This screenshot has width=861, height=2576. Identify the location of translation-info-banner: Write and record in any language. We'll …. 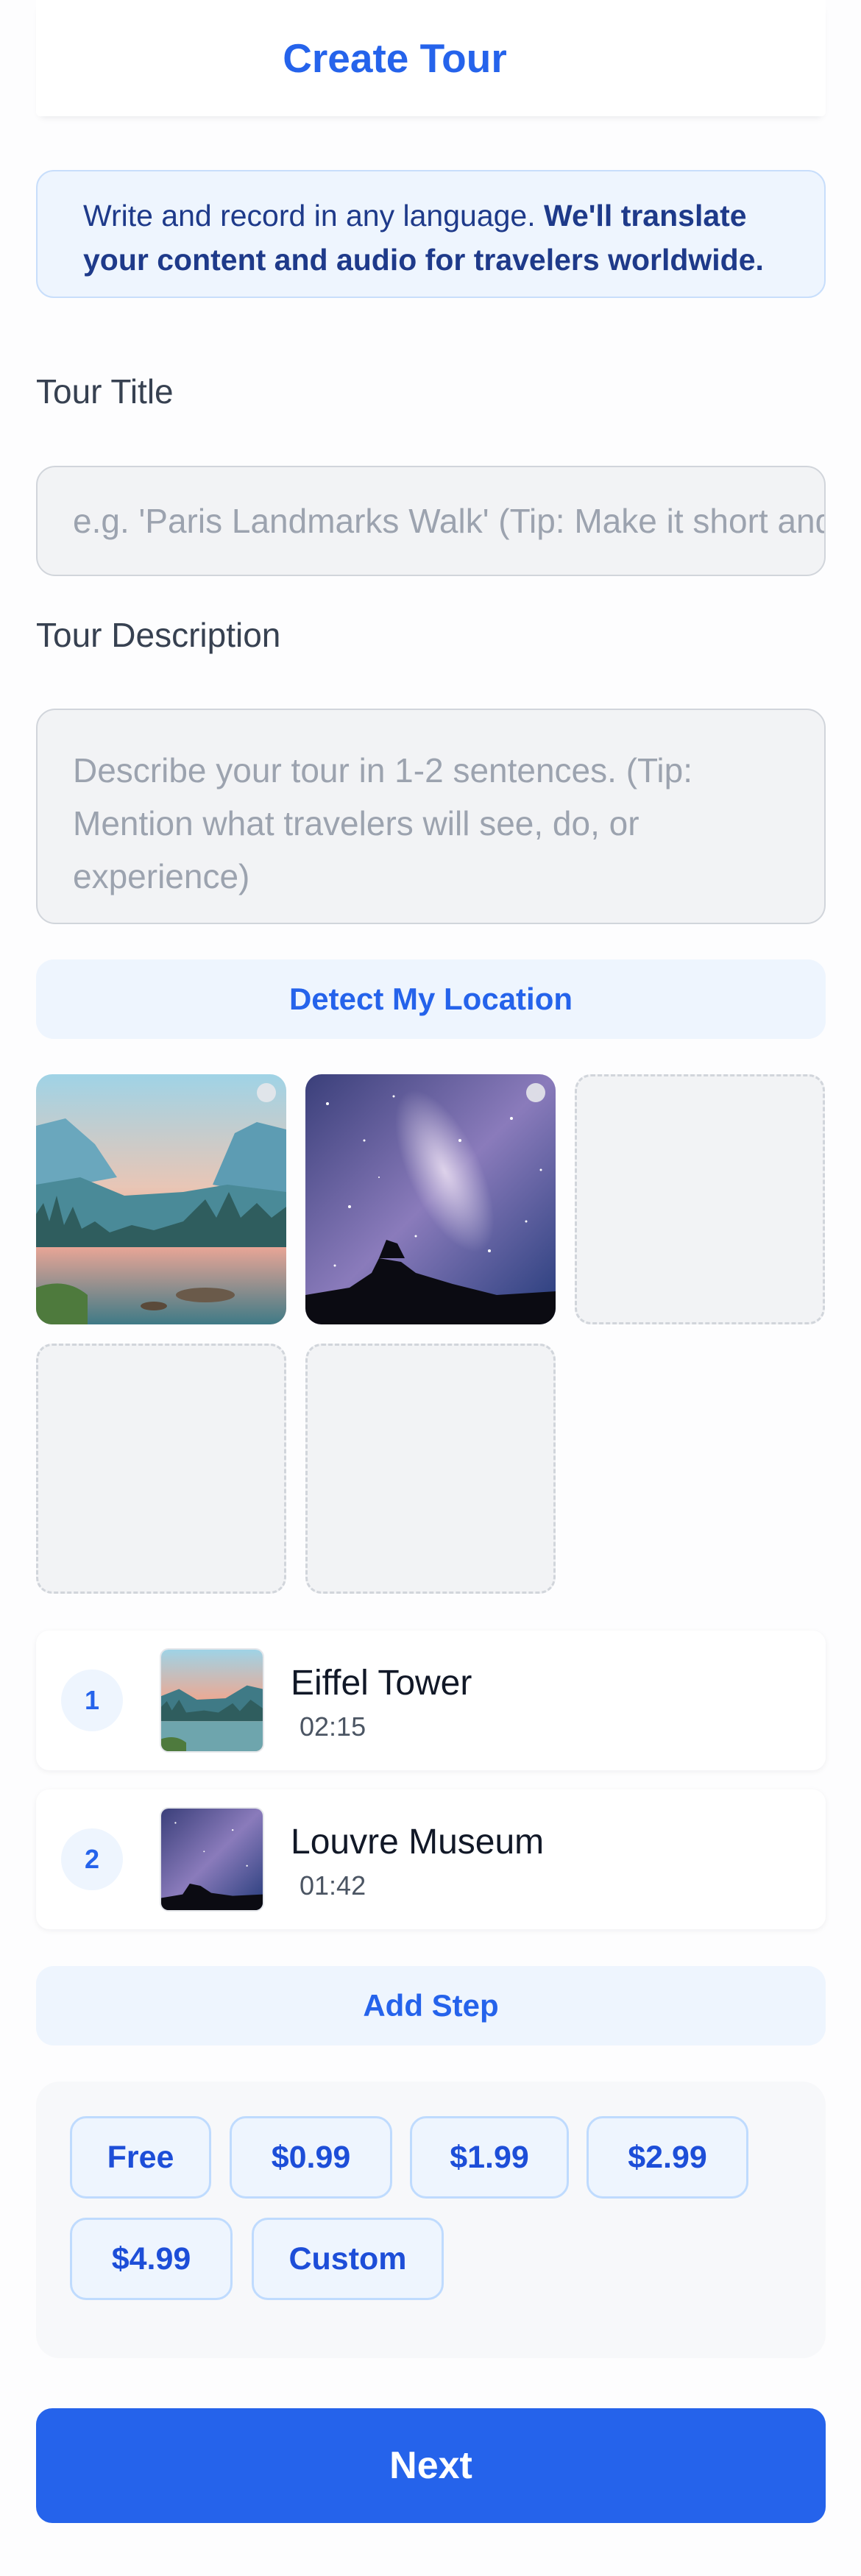
(431, 234).